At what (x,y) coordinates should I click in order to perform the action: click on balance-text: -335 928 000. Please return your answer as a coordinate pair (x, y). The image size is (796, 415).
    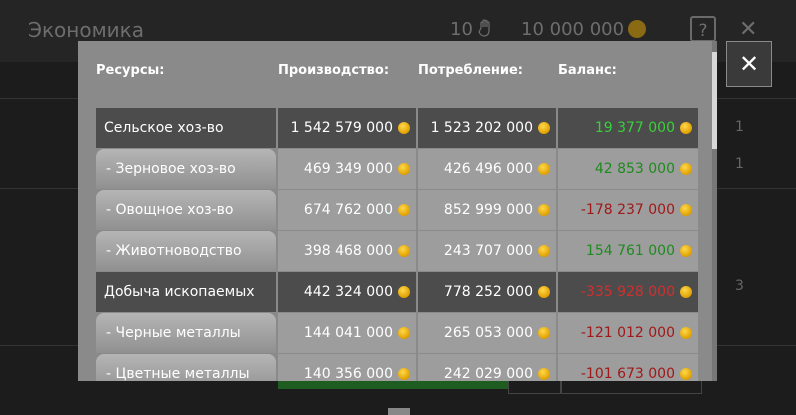
    Looking at the image, I should click on (627, 292).